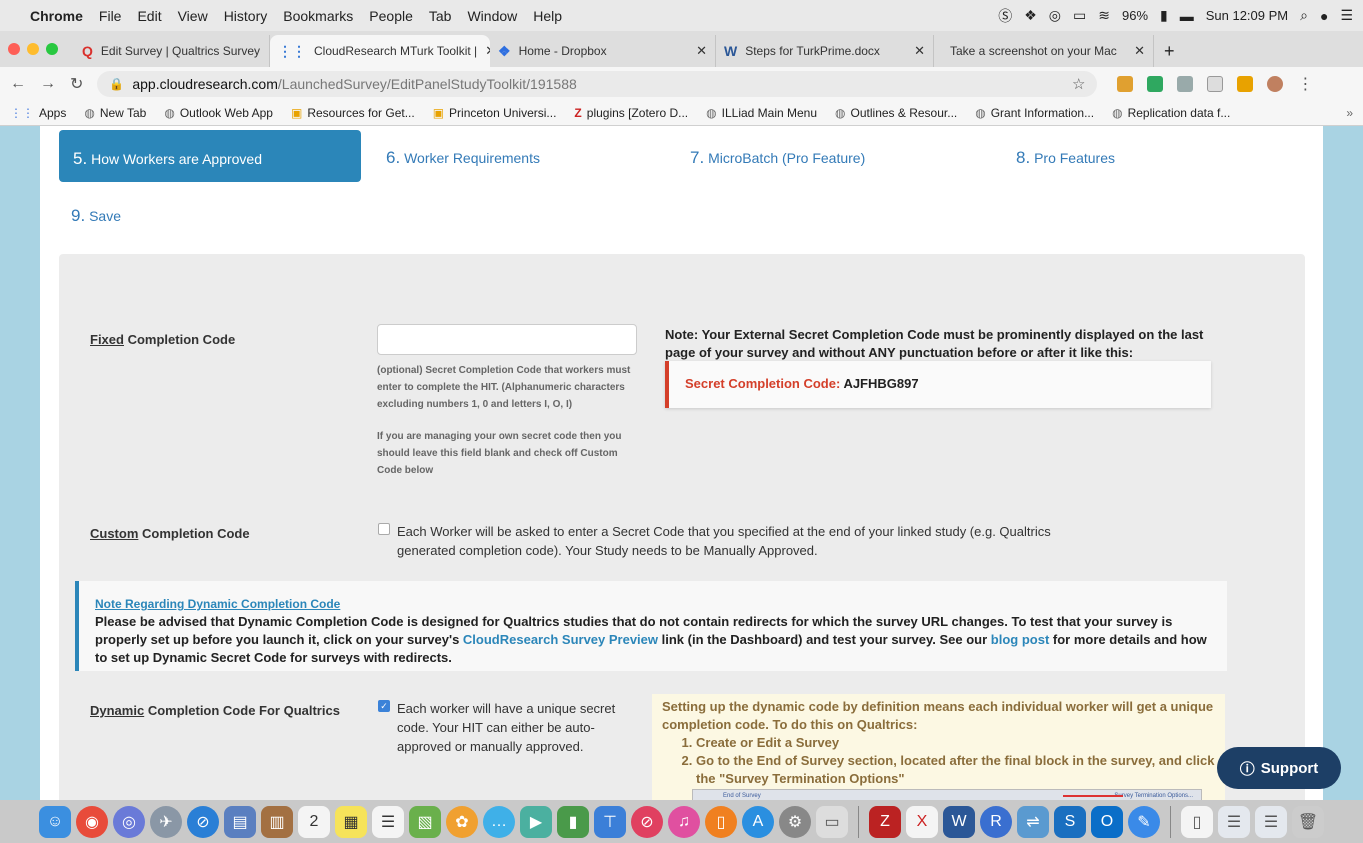  What do you see at coordinates (1324, 16) in the screenshot?
I see `siri-icon: ●` at bounding box center [1324, 16].